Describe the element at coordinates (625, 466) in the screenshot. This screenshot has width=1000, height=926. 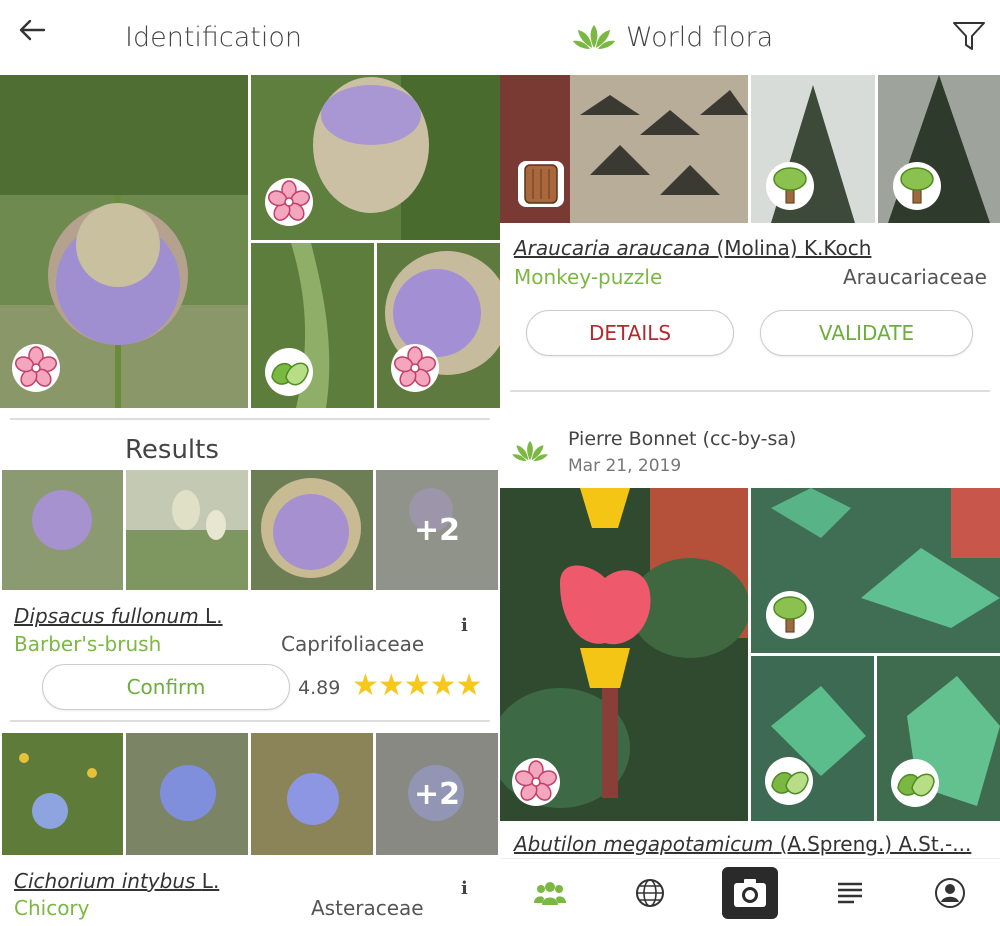
I see `observation-date: Mar 21, 2019` at that location.